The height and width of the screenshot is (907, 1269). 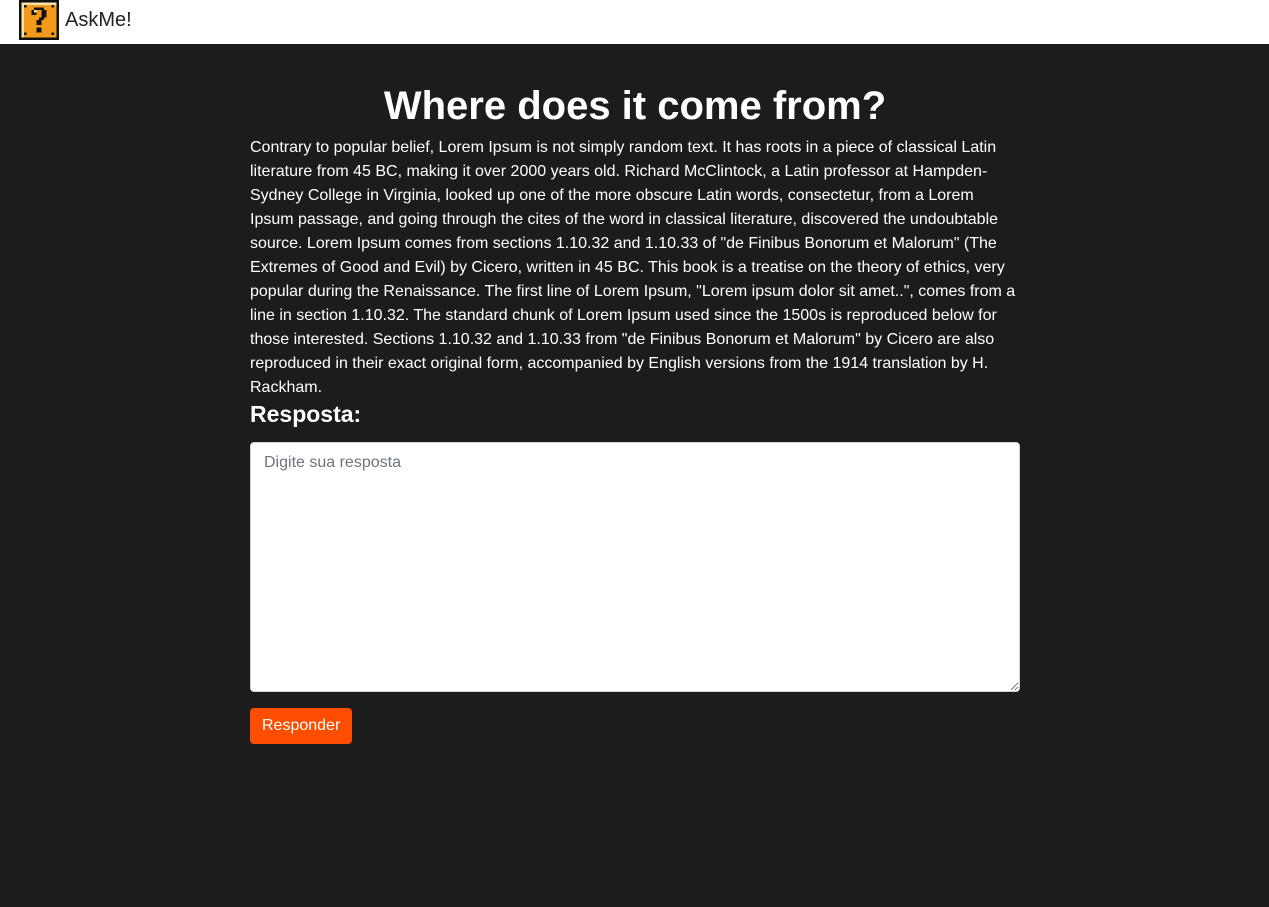 What do you see at coordinates (301, 726) in the screenshot?
I see `submit-answer-button: Responder` at bounding box center [301, 726].